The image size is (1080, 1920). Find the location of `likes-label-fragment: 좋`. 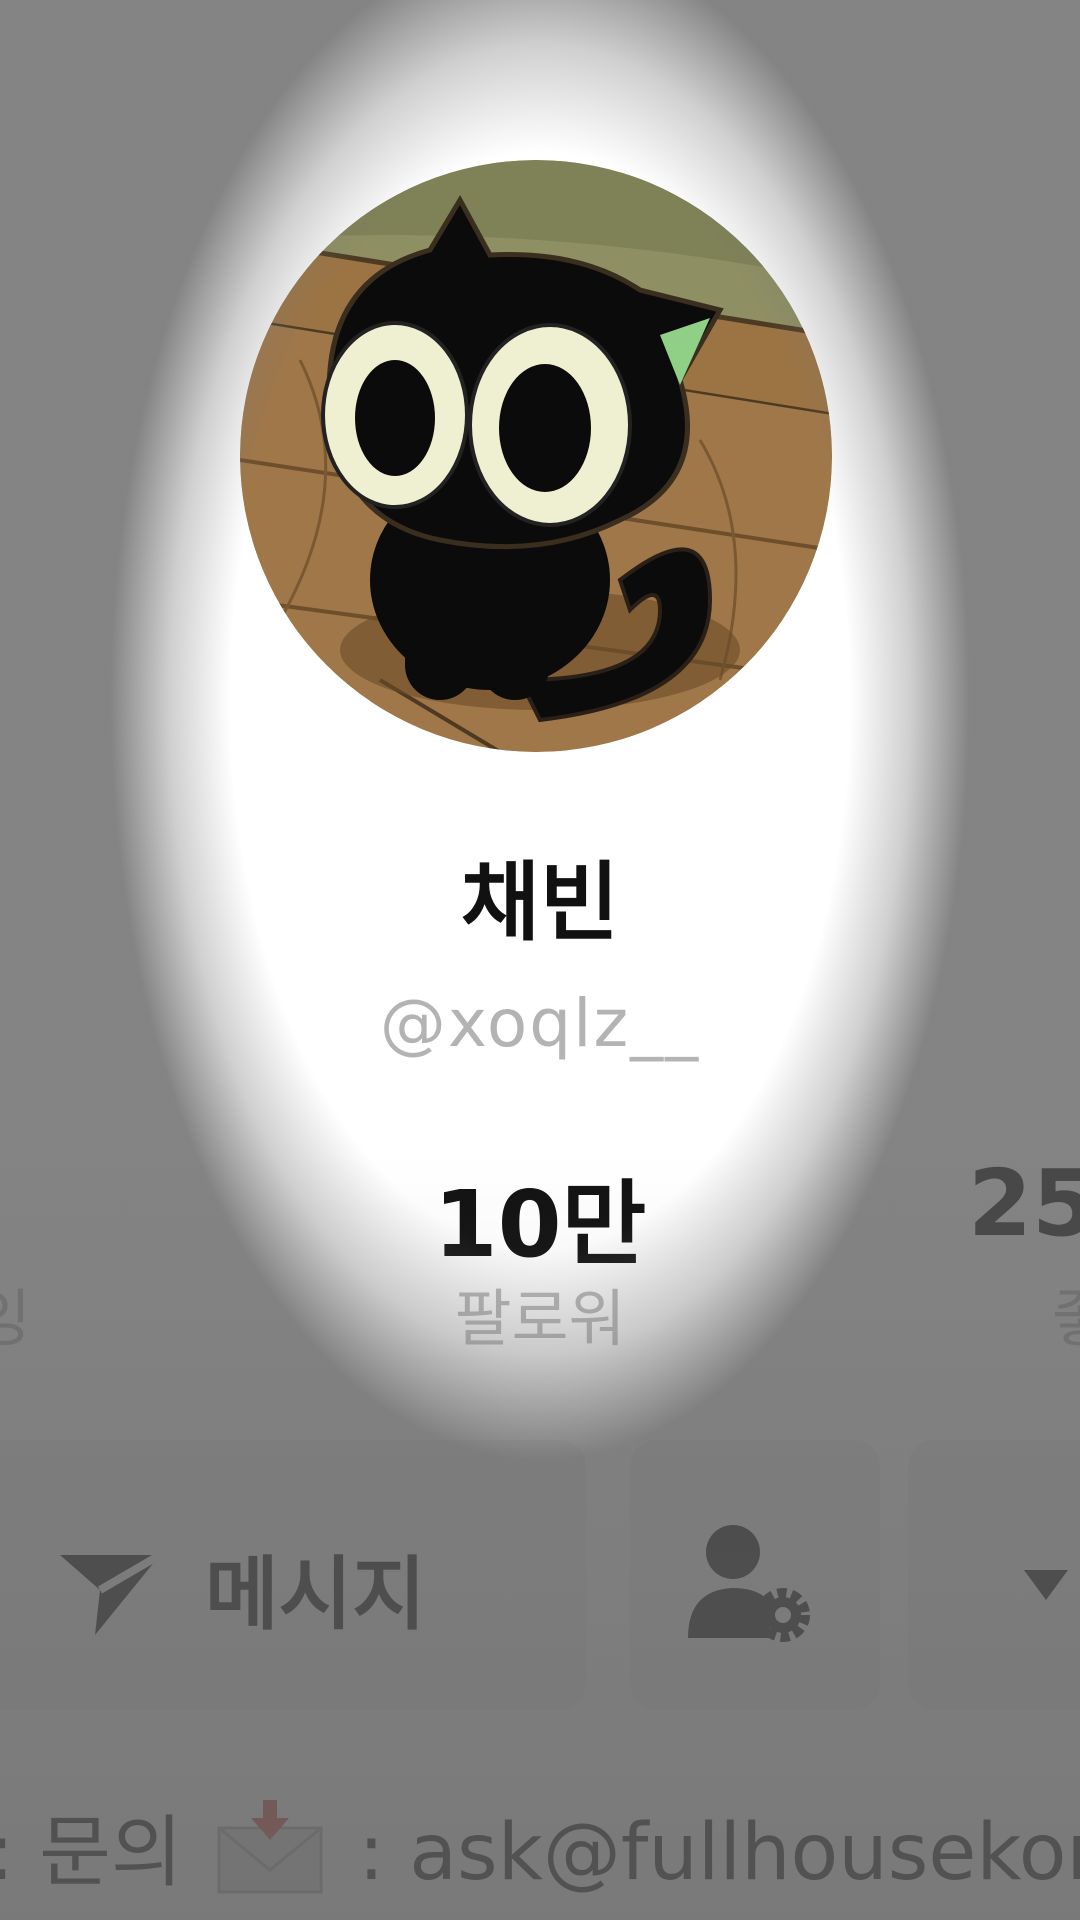

likes-label-fragment: 좋 is located at coordinates (1066, 1313).